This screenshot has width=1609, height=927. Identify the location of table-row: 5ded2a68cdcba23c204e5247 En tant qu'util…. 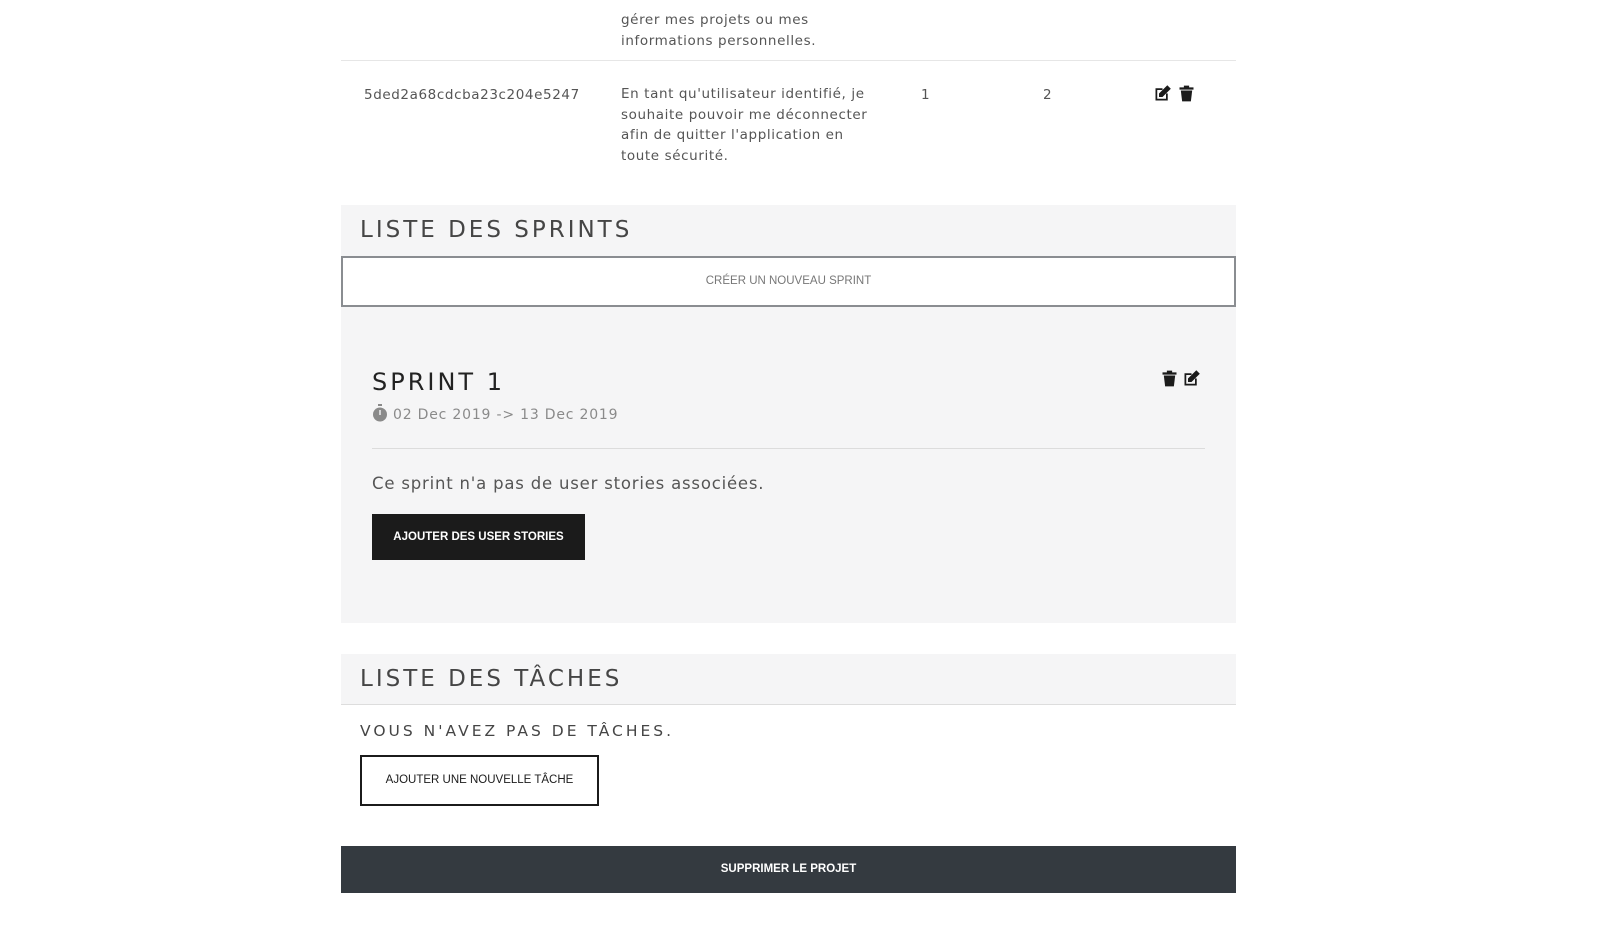
(788, 125).